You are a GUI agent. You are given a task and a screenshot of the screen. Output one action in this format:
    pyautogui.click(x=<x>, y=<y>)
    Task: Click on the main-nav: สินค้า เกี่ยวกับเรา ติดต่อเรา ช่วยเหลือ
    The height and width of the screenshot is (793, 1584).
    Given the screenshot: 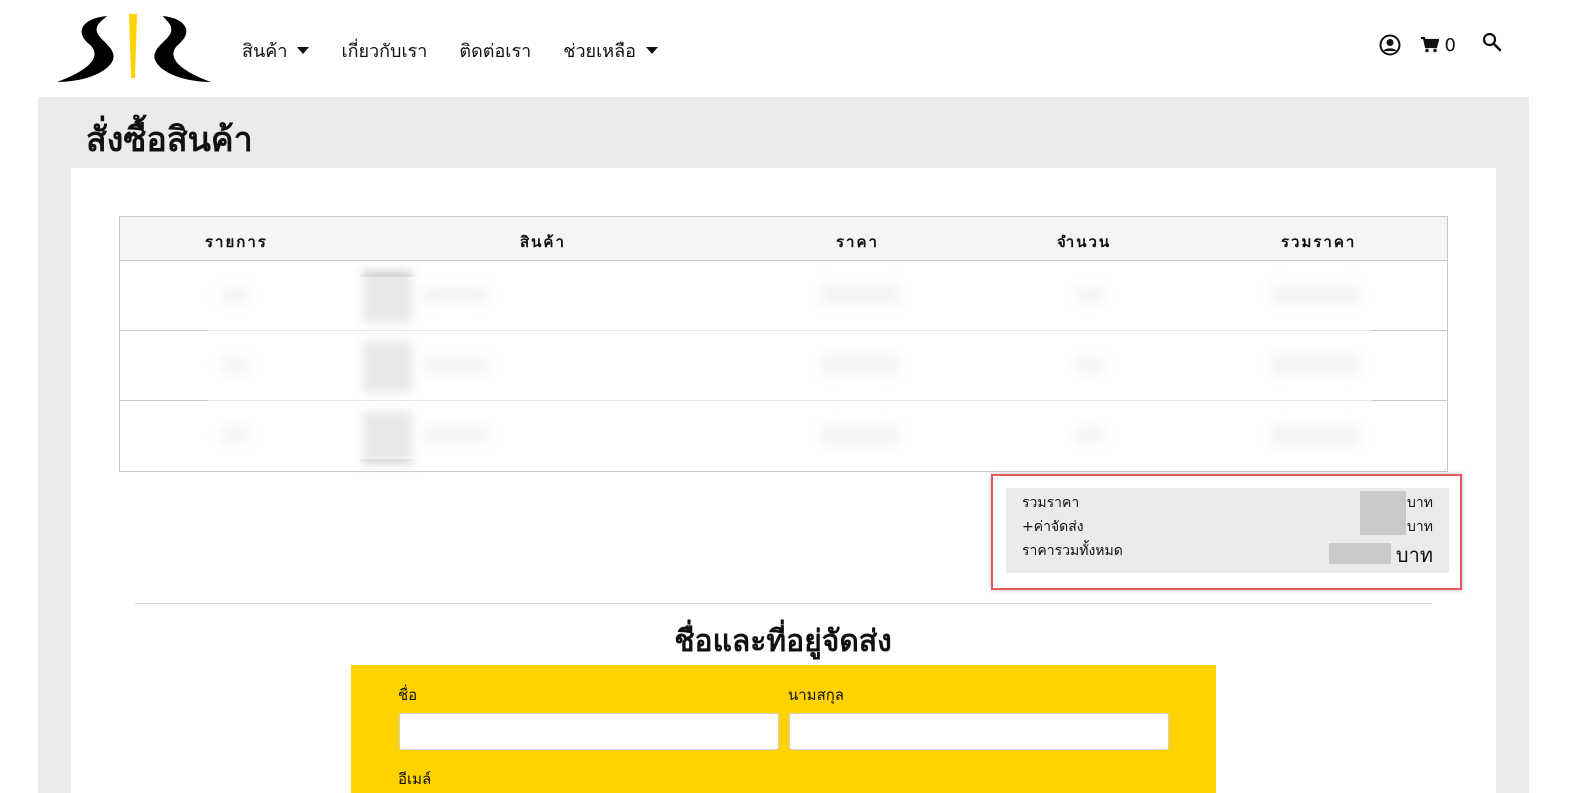 What is the action you would take?
    pyautogui.click(x=466, y=50)
    